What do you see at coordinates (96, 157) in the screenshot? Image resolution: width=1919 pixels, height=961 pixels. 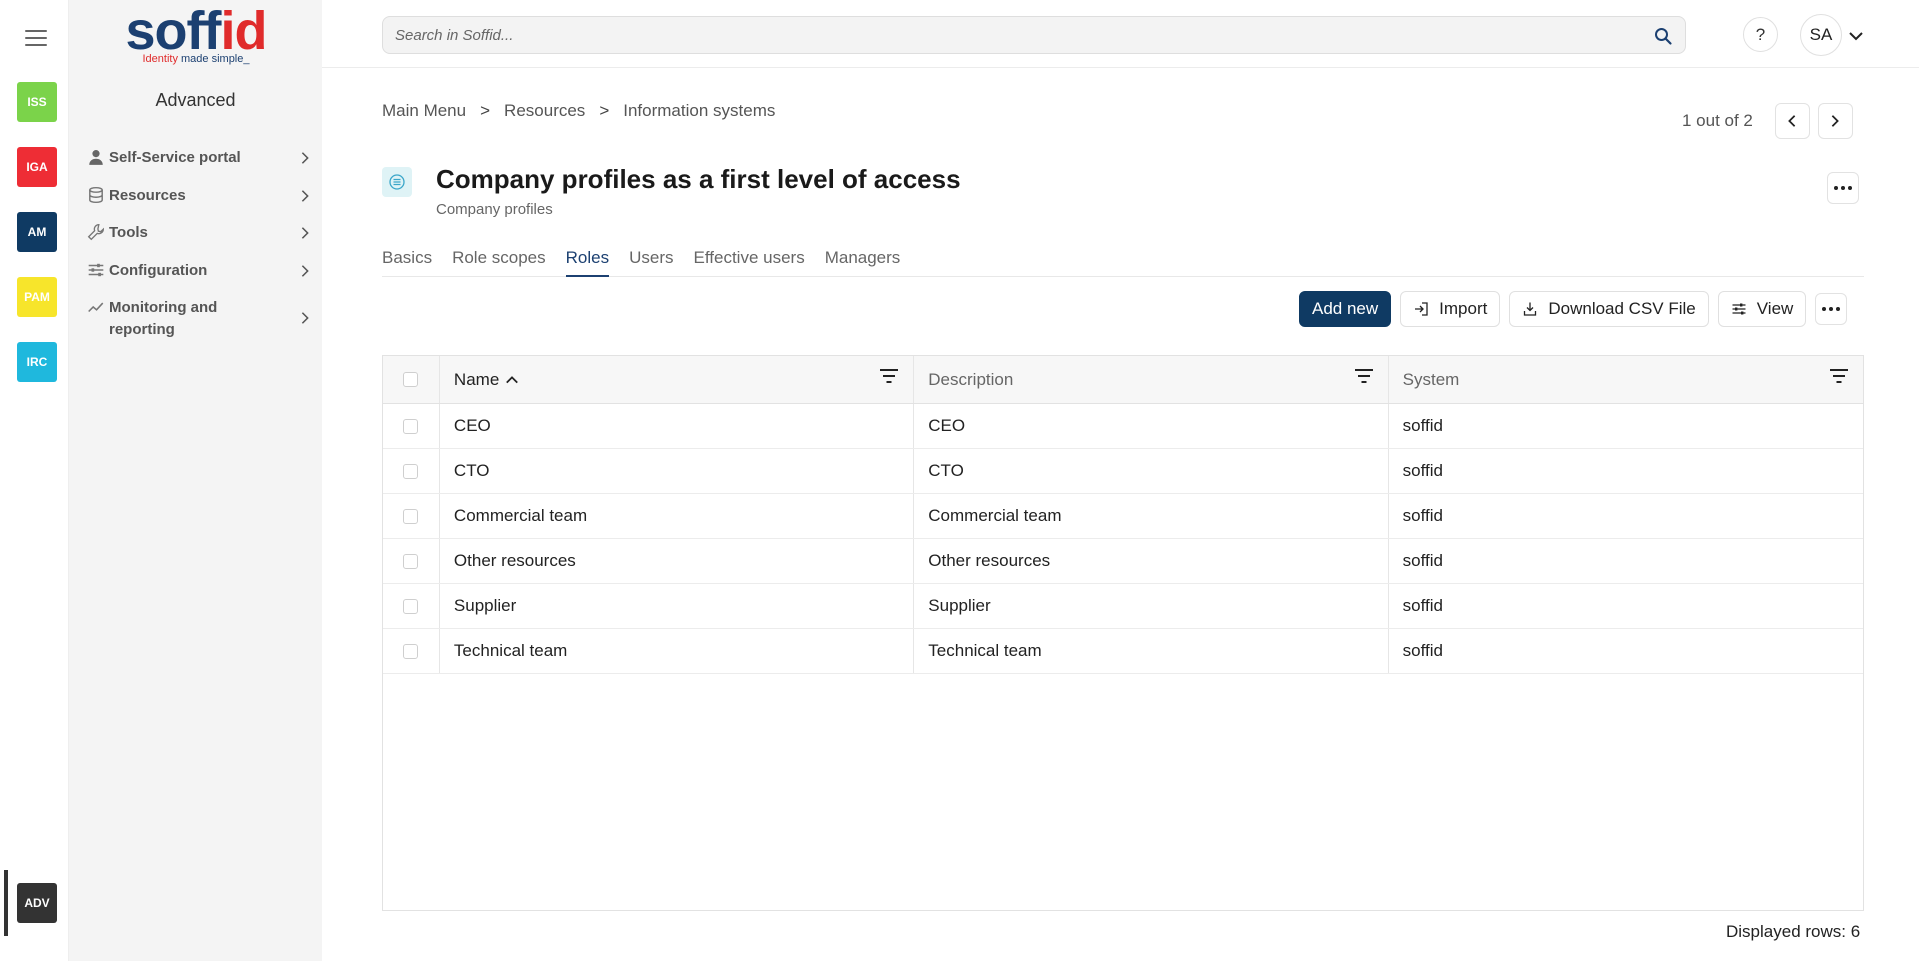 I see `person-icon` at bounding box center [96, 157].